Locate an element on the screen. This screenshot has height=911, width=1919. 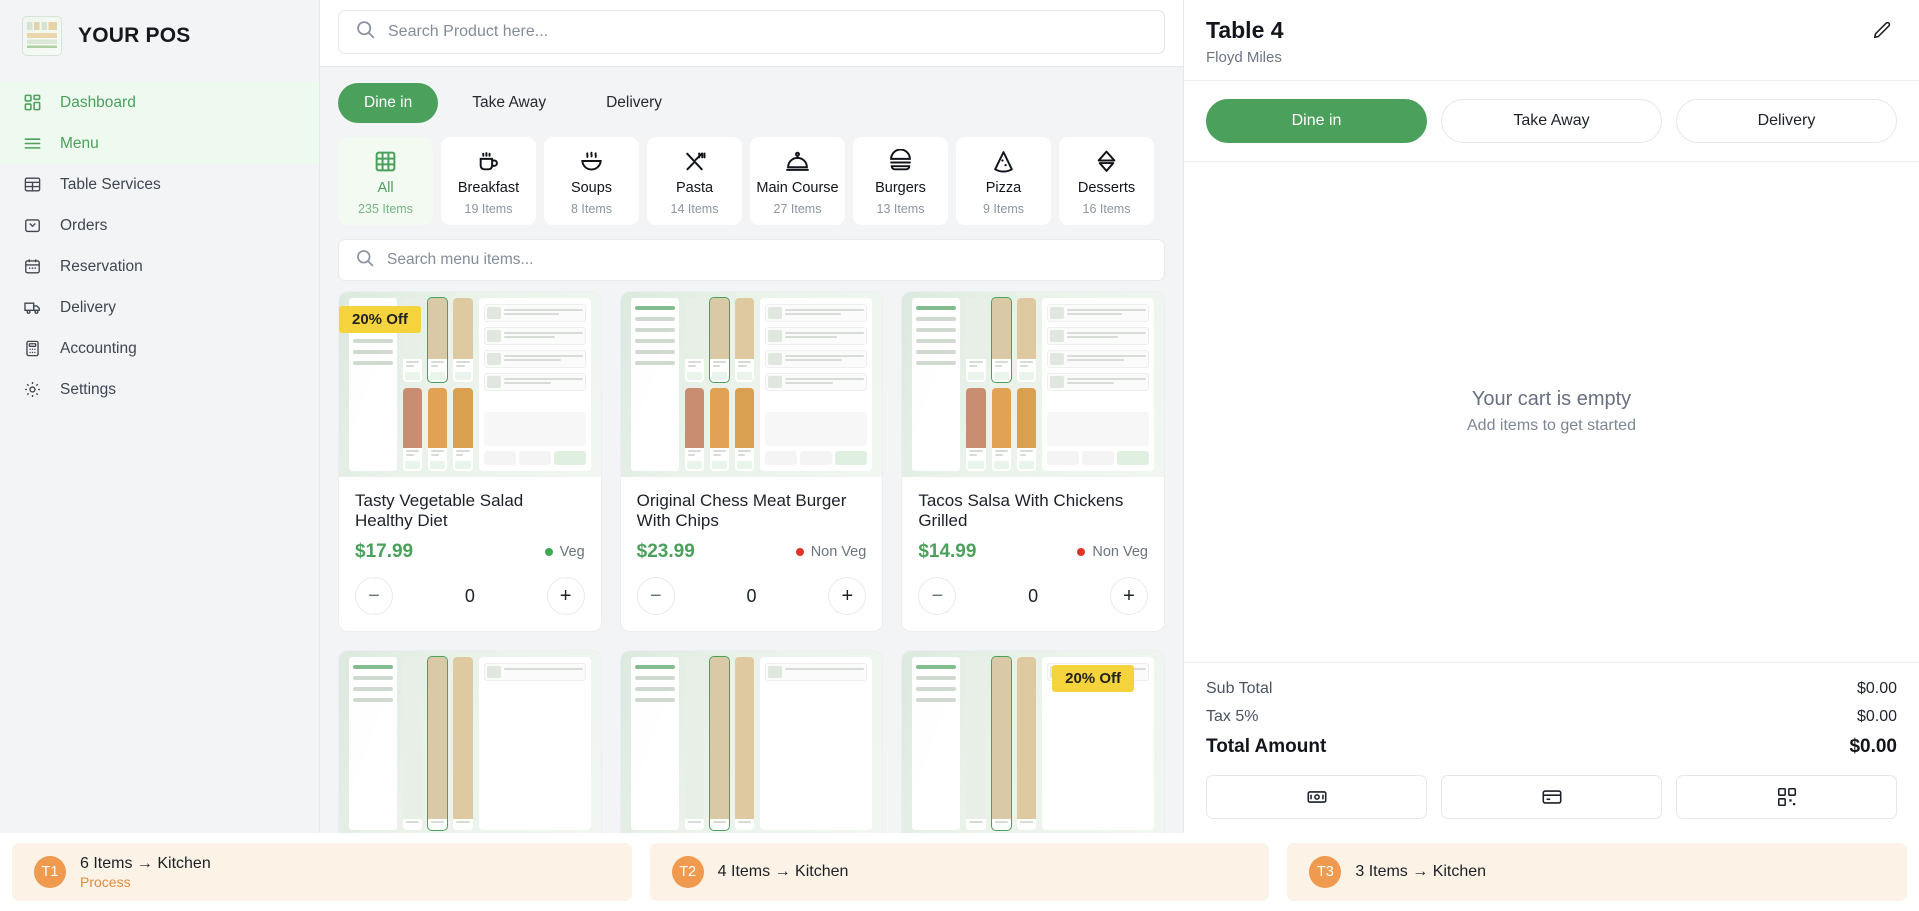
sidebar-item-reservation: Reservation is located at coordinates (159, 266).